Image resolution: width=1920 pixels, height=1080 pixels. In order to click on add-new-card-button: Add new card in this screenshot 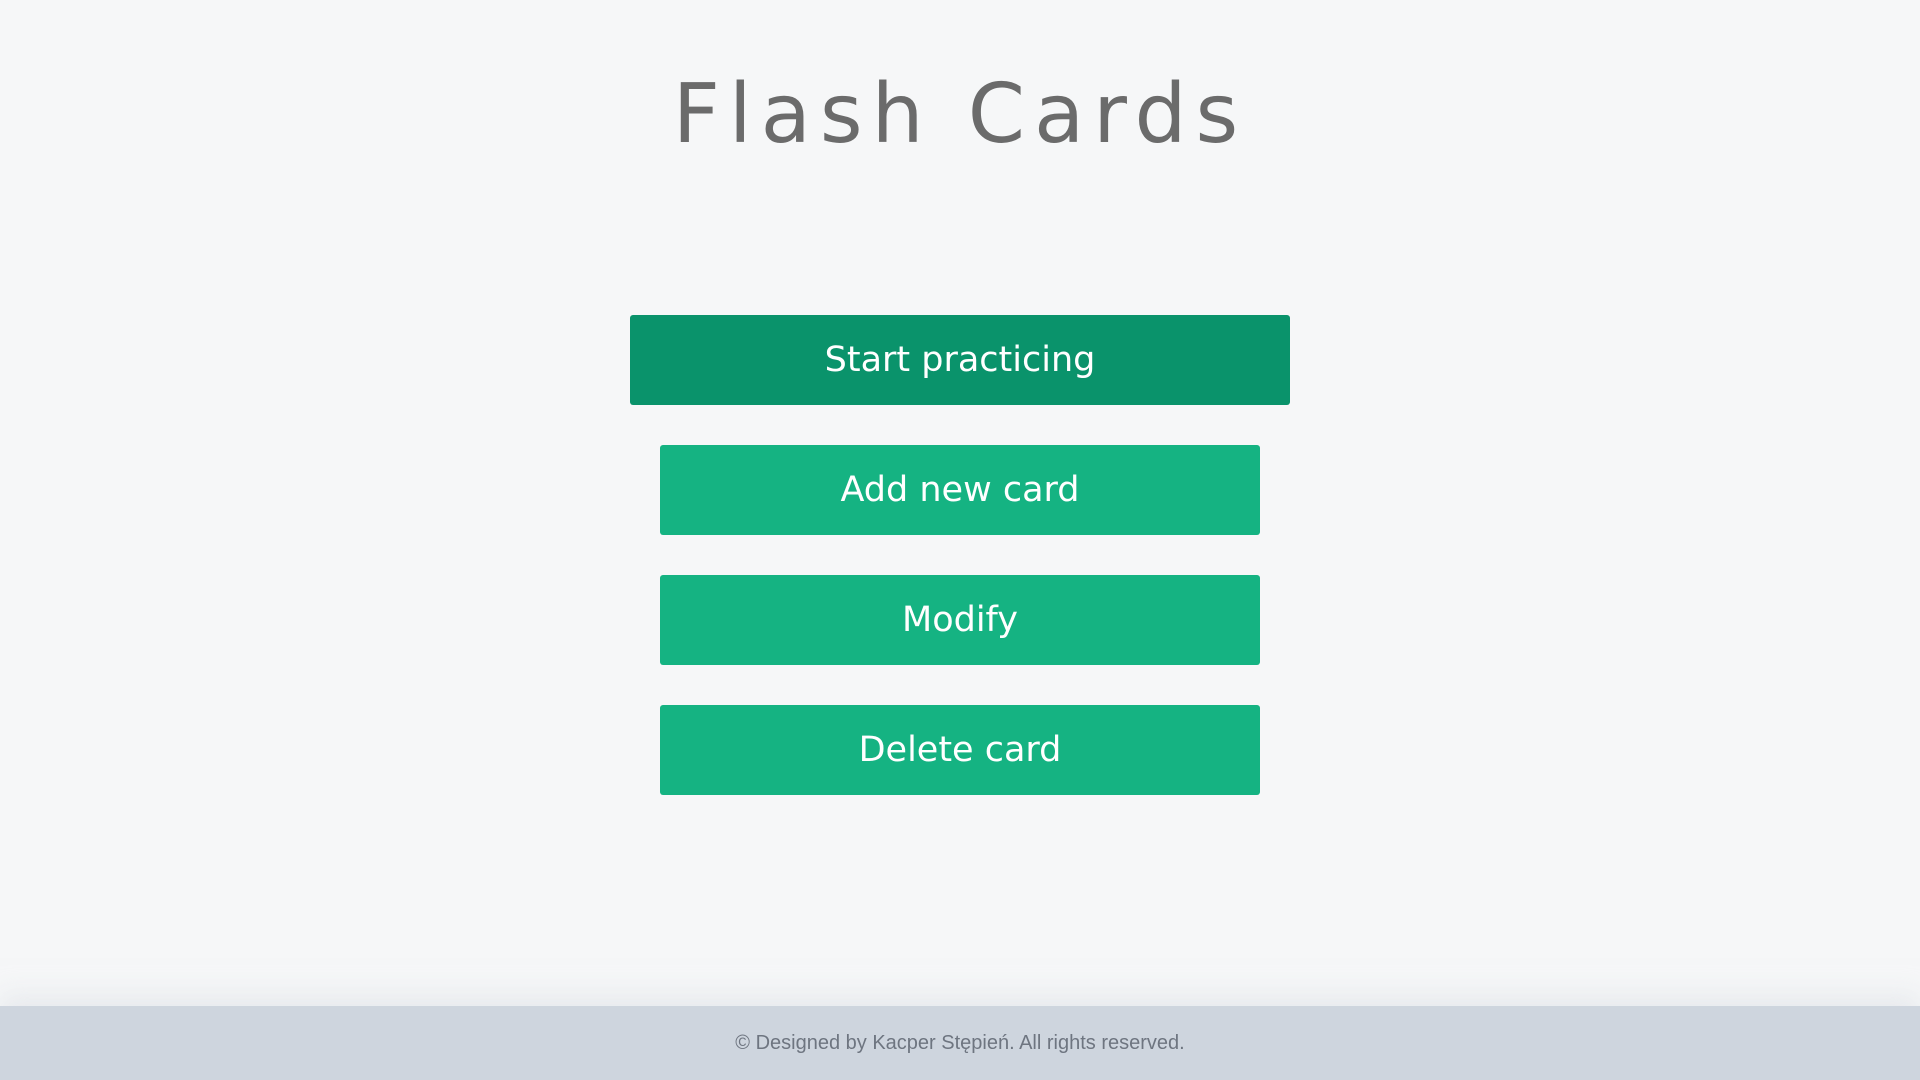, I will do `click(960, 490)`.